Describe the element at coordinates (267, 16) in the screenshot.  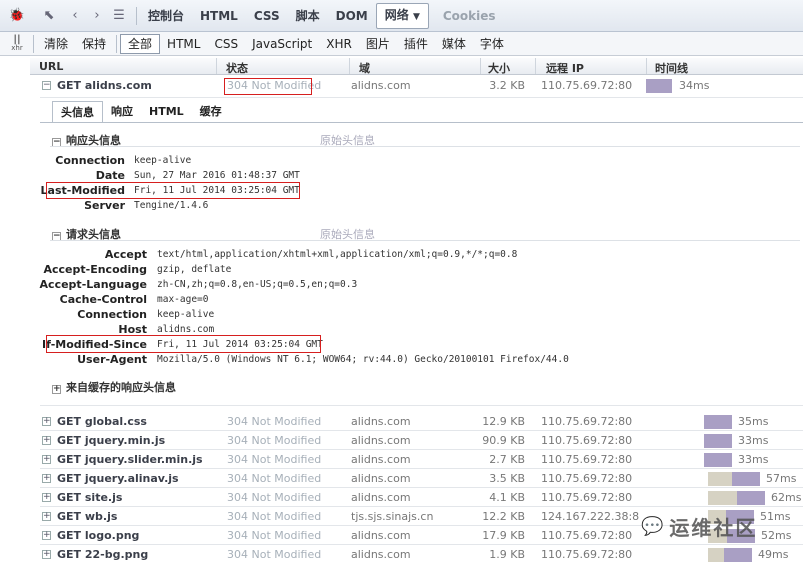
I see `tab-css: CSS` at that location.